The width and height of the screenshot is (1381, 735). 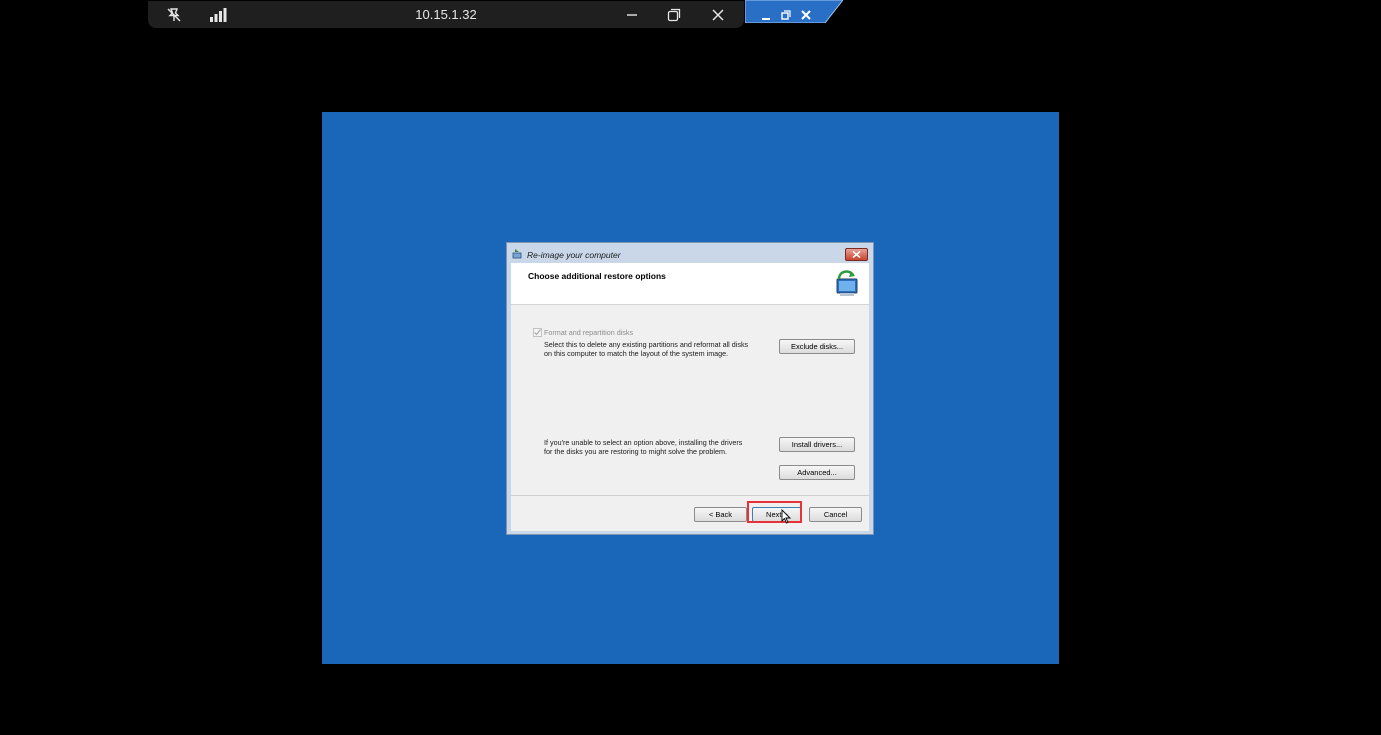 I want to click on restore-computer-icon, so click(x=847, y=285).